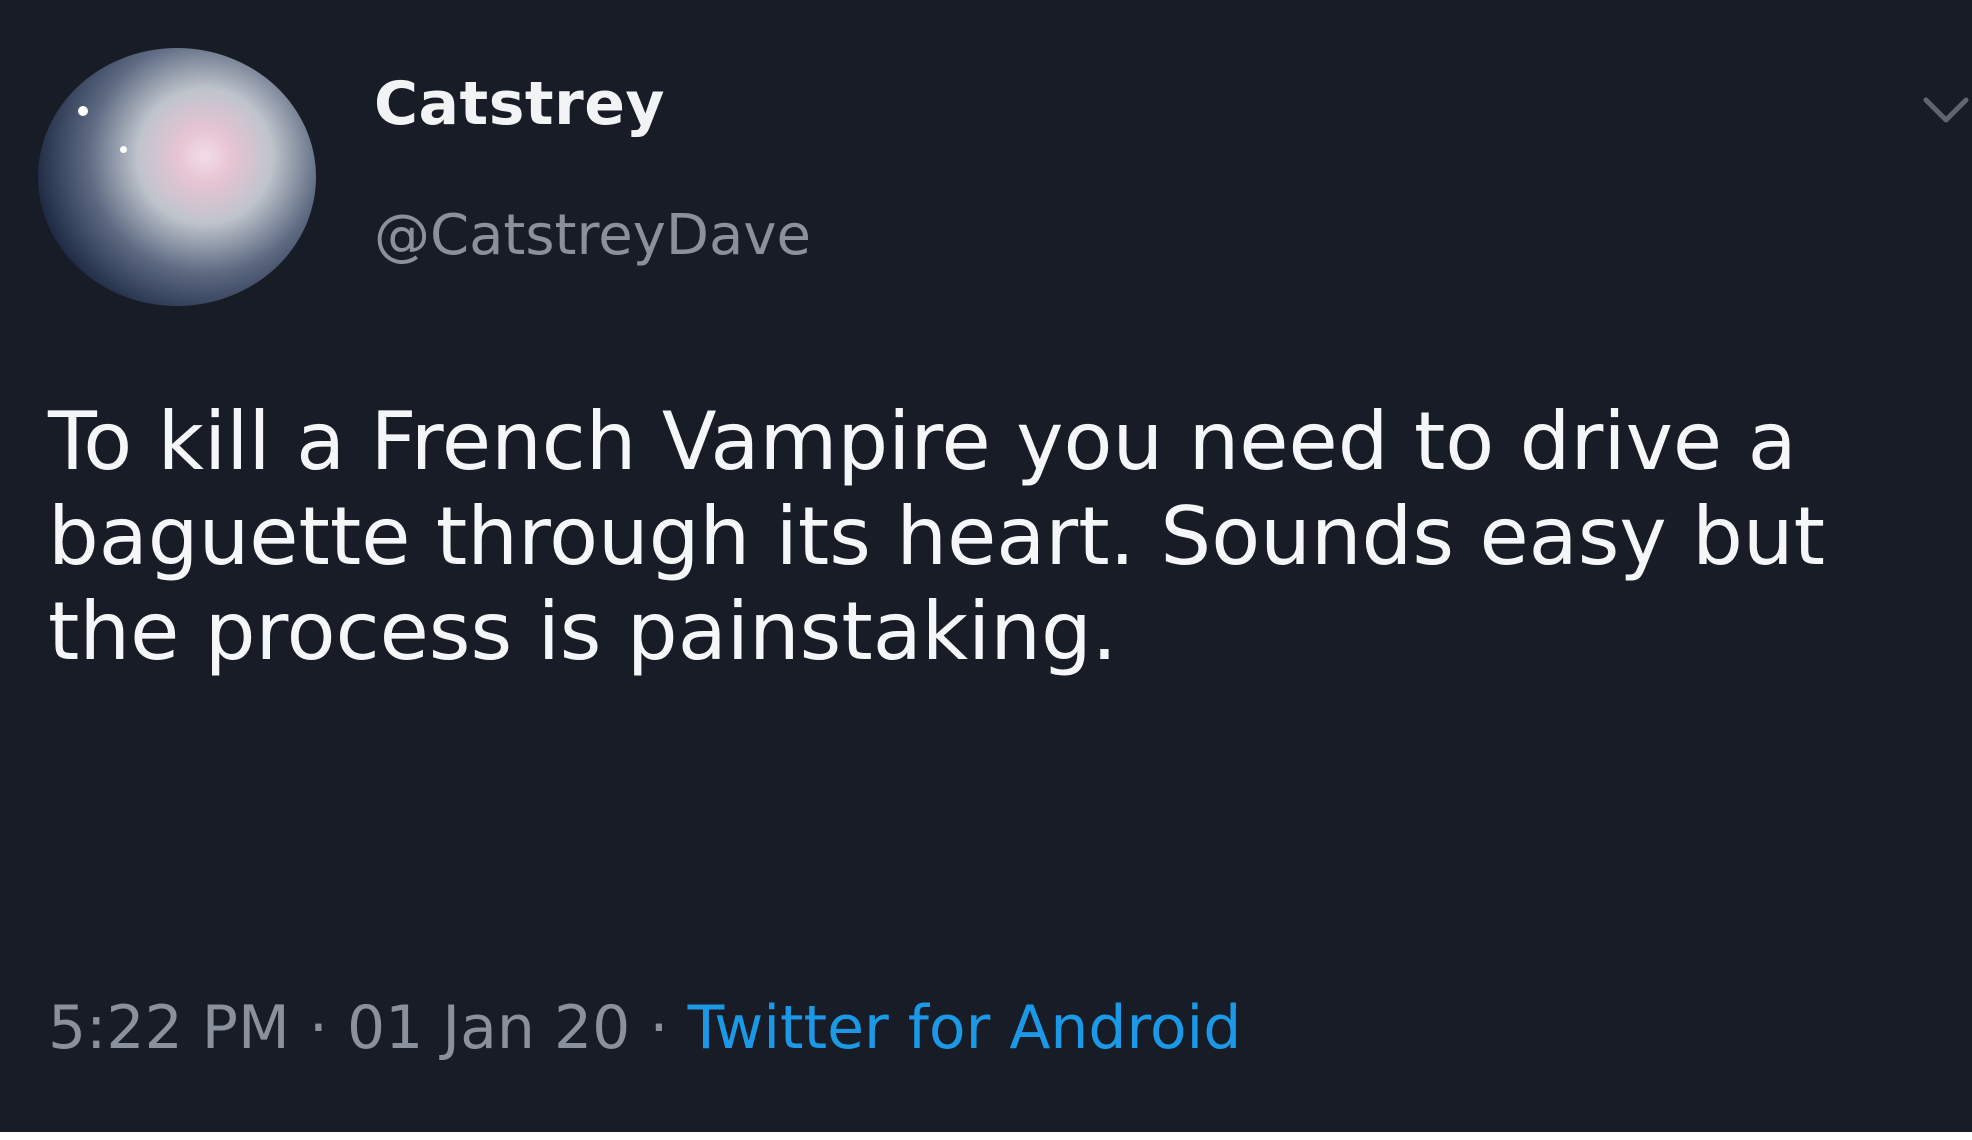 This screenshot has width=1972, height=1140. I want to click on handle: @CatstreyDave, so click(592, 236).